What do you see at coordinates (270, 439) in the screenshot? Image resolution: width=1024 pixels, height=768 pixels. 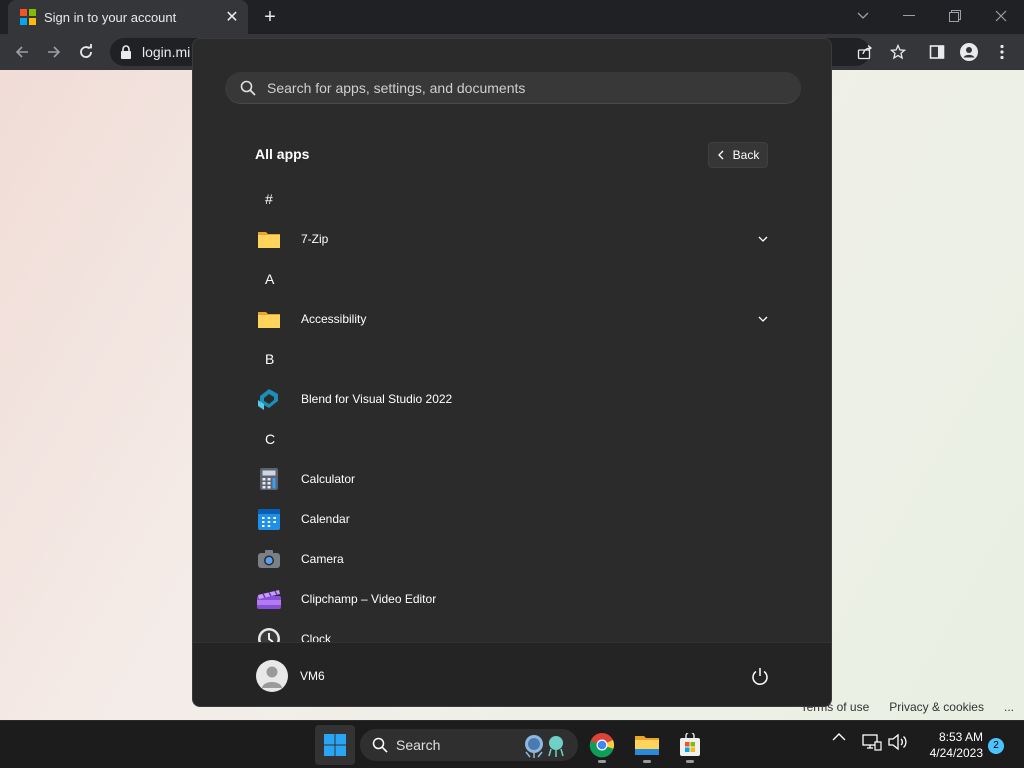 I see `section-letter: C` at bounding box center [270, 439].